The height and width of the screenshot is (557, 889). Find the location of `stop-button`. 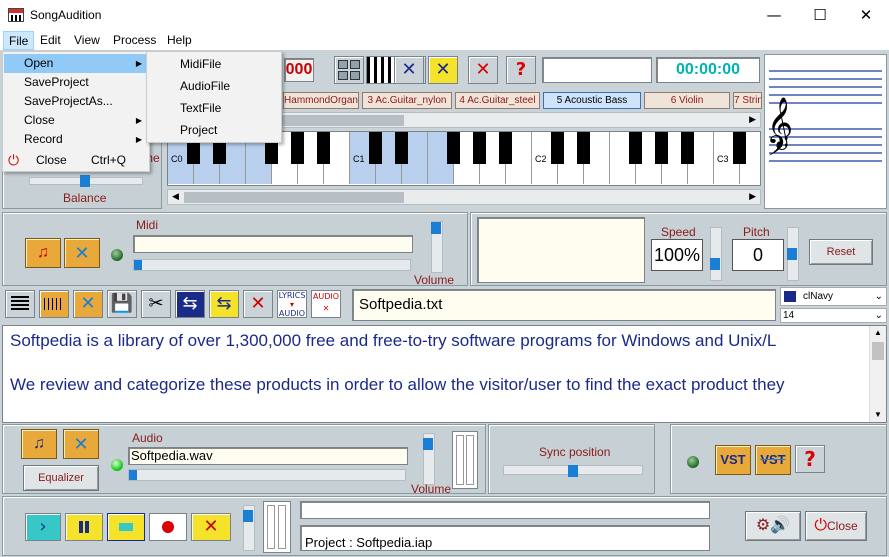

stop-button is located at coordinates (126, 527).